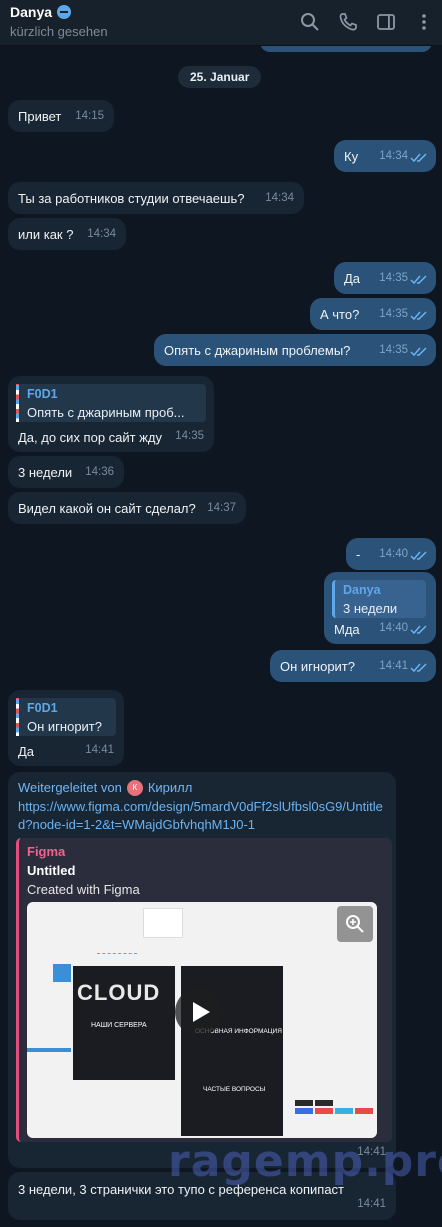 This screenshot has height=1227, width=442. I want to click on previous-message-edge, so click(346, 49).